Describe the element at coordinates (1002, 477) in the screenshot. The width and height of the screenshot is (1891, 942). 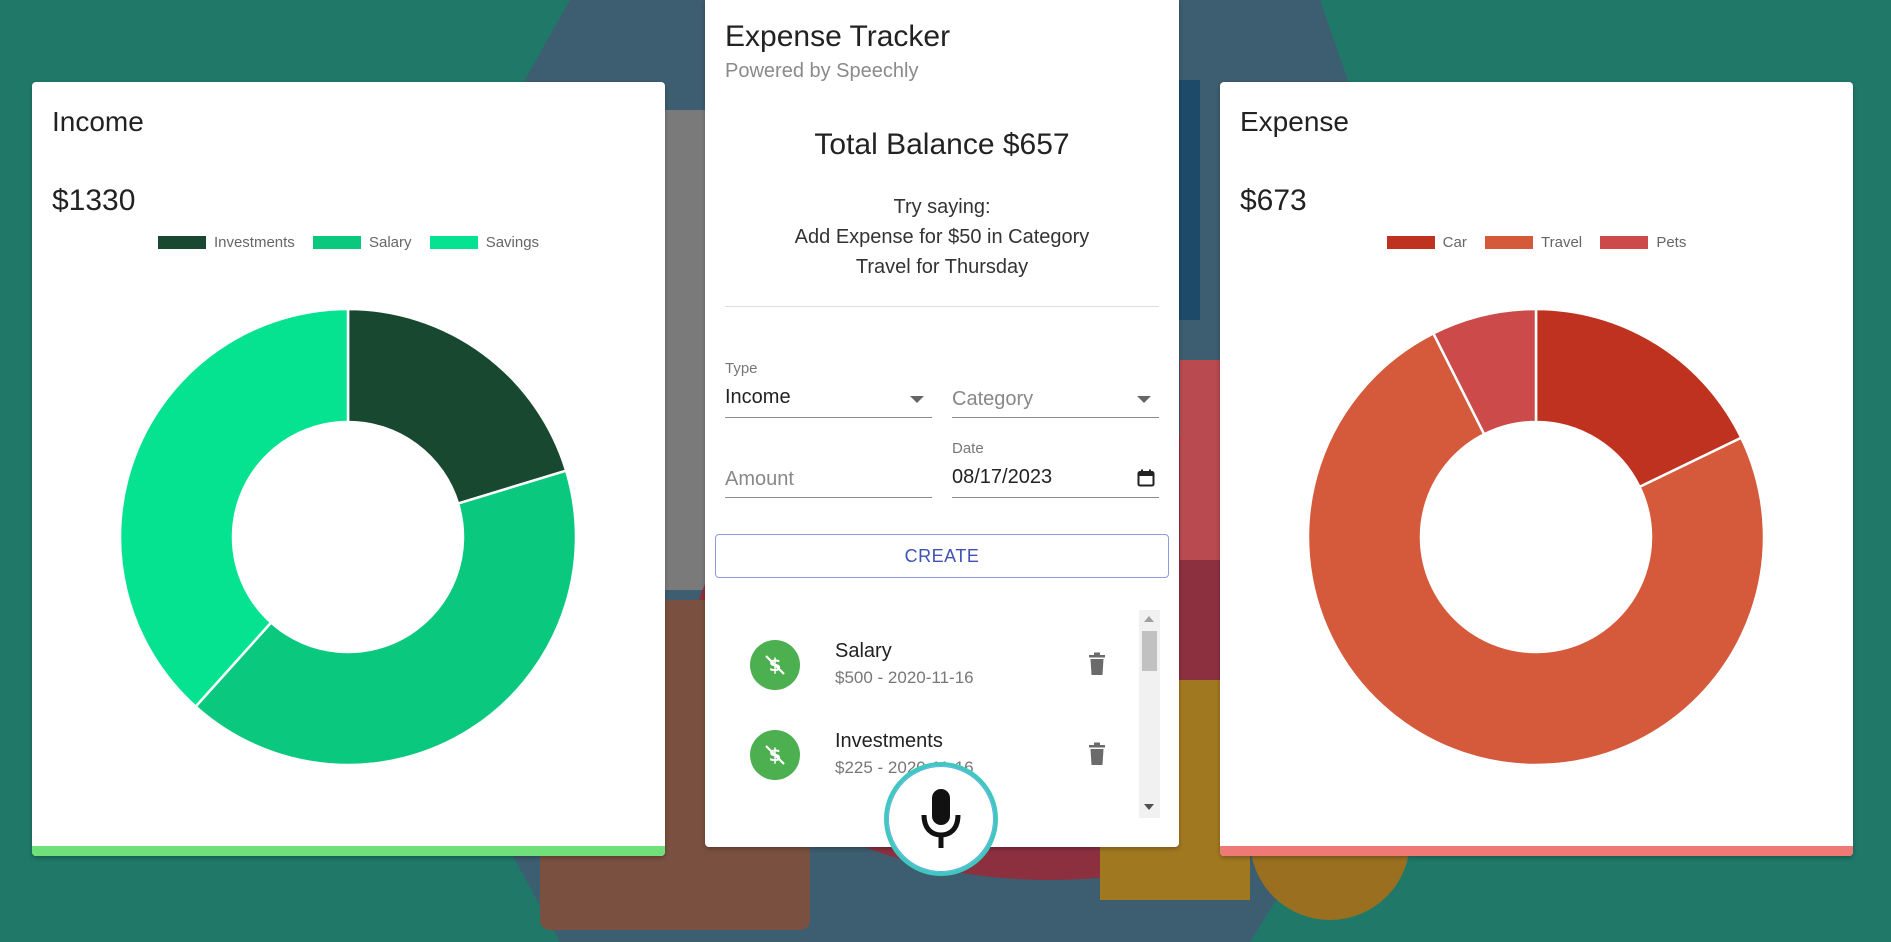
I see `date-value: 08/17/2023` at that location.